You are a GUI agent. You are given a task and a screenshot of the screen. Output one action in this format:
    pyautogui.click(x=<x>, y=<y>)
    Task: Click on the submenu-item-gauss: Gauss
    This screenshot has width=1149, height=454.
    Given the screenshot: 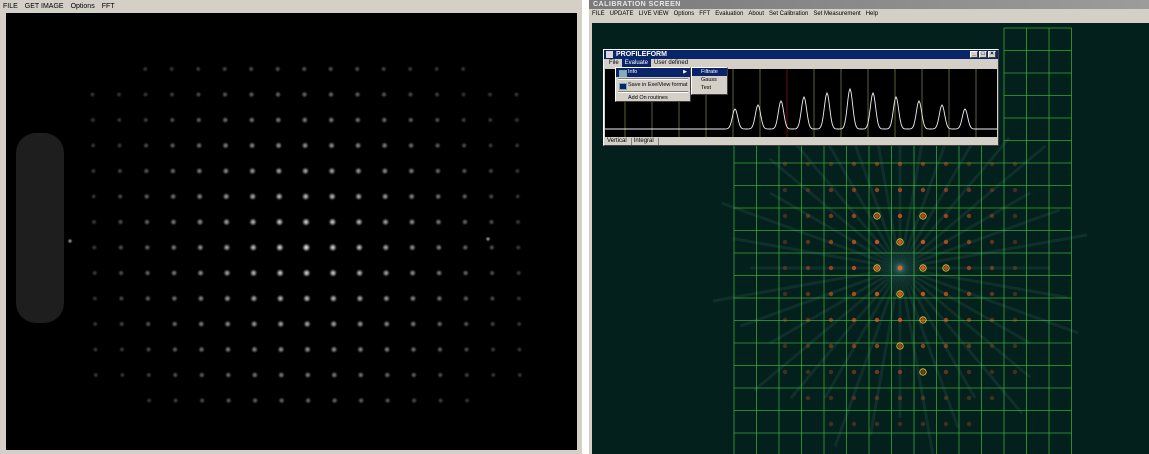 What is the action you would take?
    pyautogui.click(x=709, y=80)
    